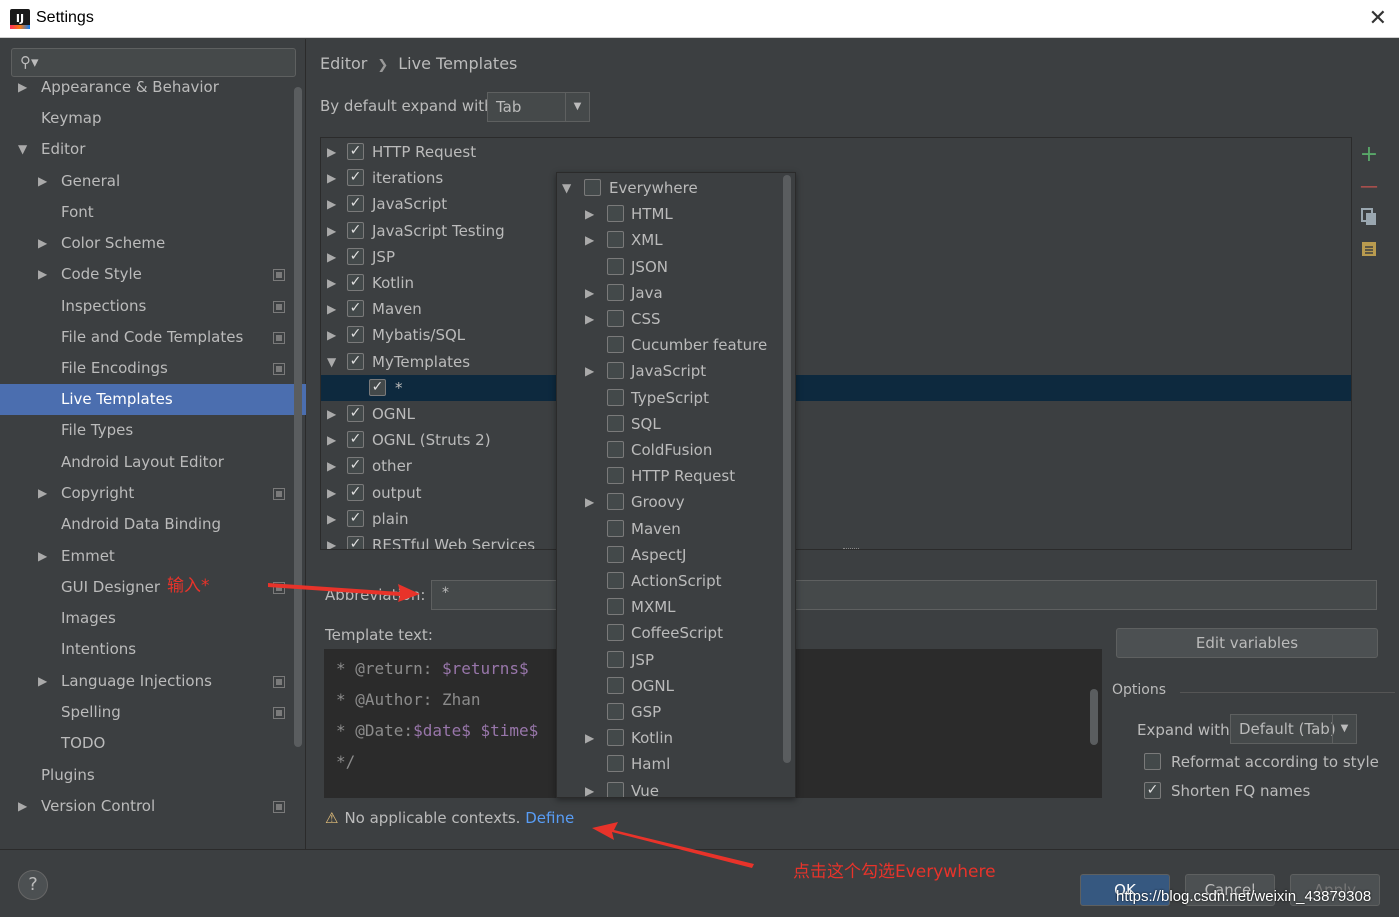 This screenshot has width=1399, height=917. I want to click on arrow-to-define, so click(673, 845).